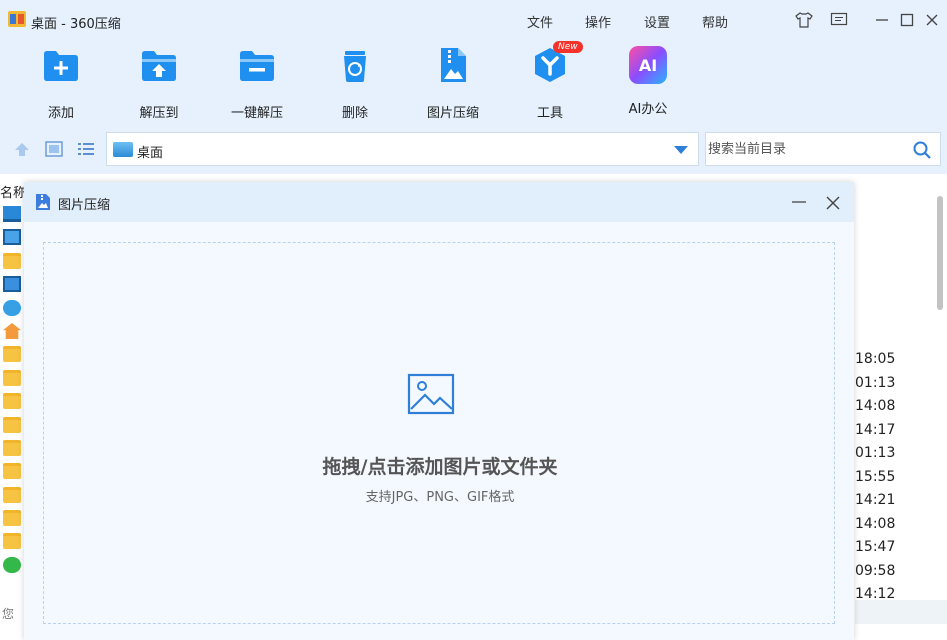 The width and height of the screenshot is (947, 640). Describe the element at coordinates (159, 113) in the screenshot. I see `extract-to-label: 解压到` at that location.